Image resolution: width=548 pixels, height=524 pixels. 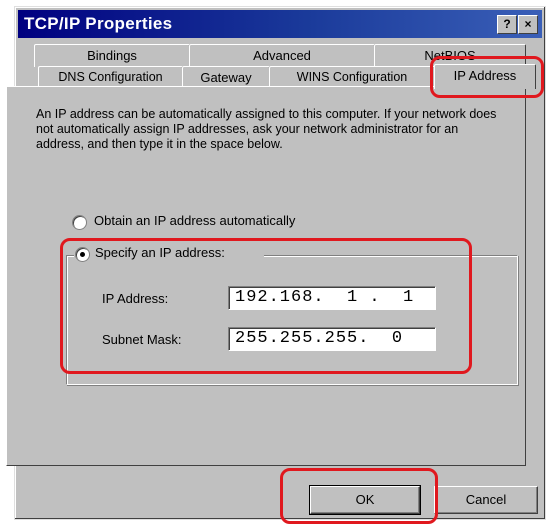 What do you see at coordinates (485, 76) in the screenshot?
I see `tab-ip-address: IP Address` at bounding box center [485, 76].